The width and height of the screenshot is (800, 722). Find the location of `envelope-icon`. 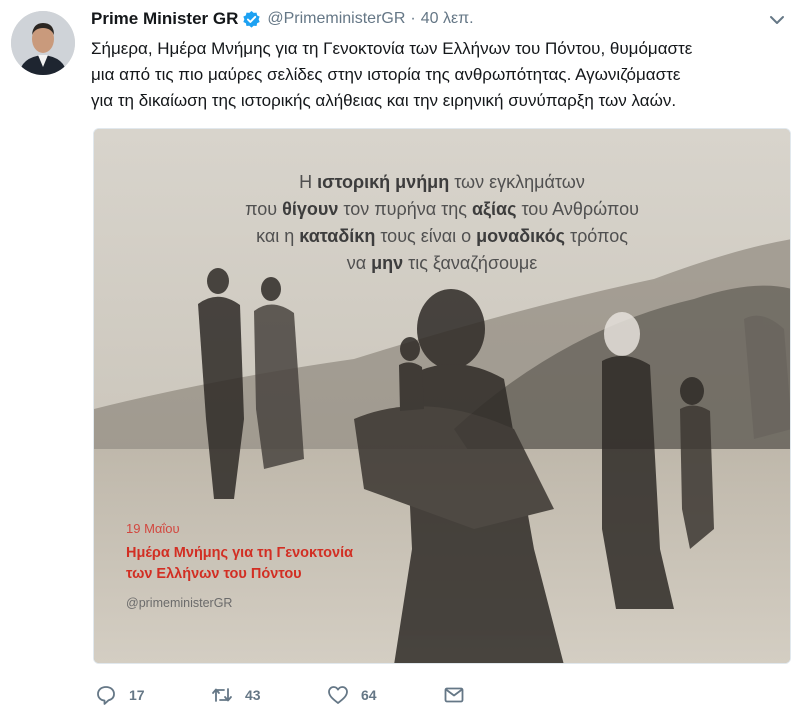

envelope-icon is located at coordinates (454, 695).